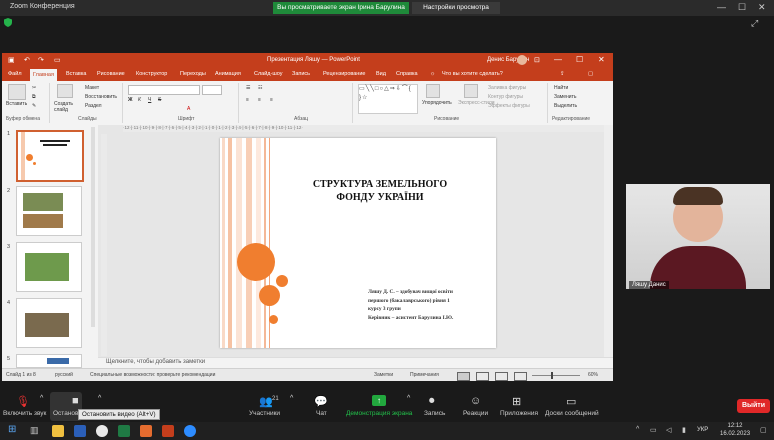 The width and height of the screenshot is (774, 440). What do you see at coordinates (380, 191) in the screenshot?
I see `slide-title: СТРУКТУРА ЗЕМЕЛЬНОГО ФОНДУ УКРАЇНИ` at bounding box center [380, 191].